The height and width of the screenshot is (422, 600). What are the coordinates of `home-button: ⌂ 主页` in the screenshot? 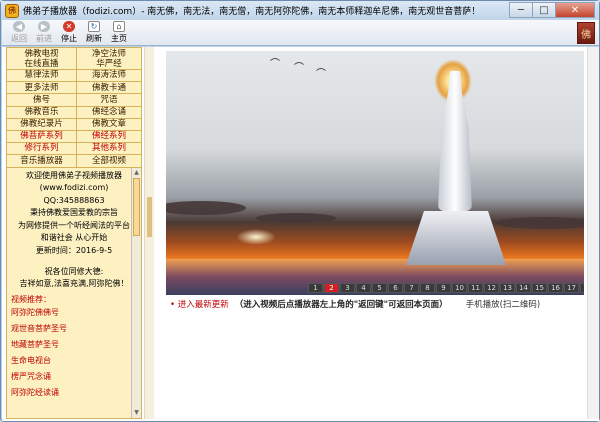 It's located at (119, 32).